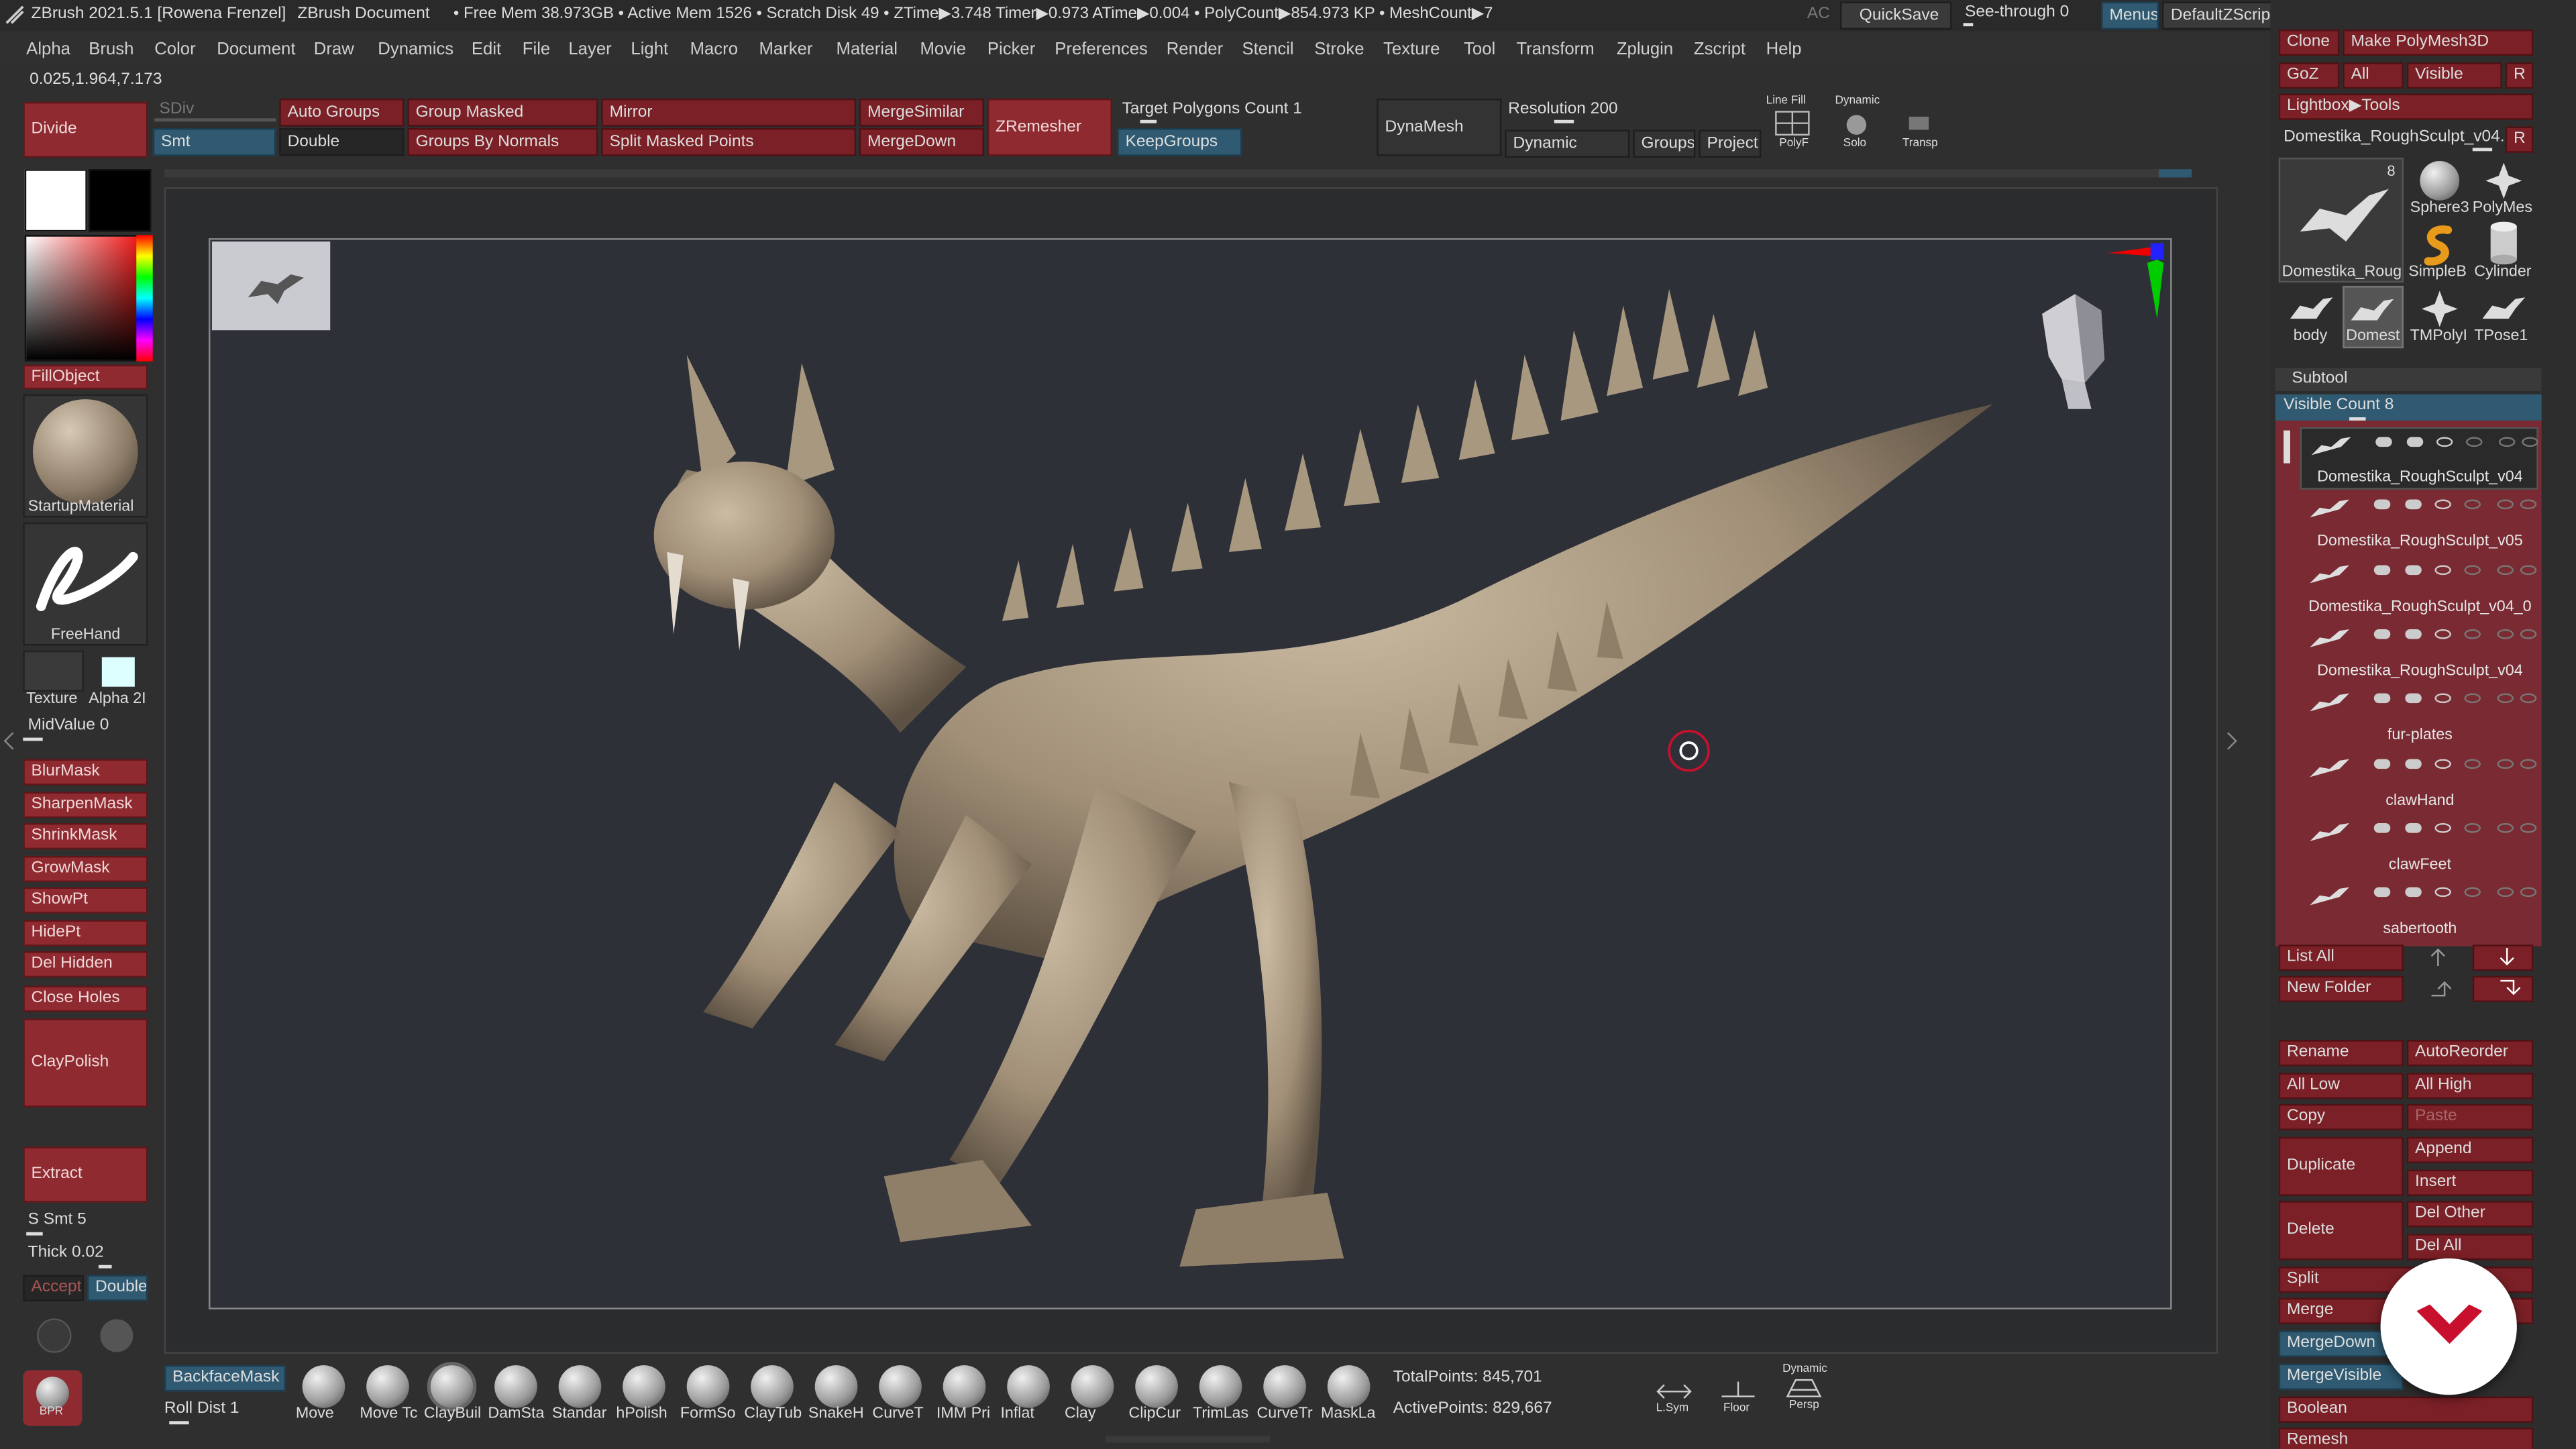 This screenshot has height=1449, width=2576. I want to click on menu-document: Document, so click(256, 49).